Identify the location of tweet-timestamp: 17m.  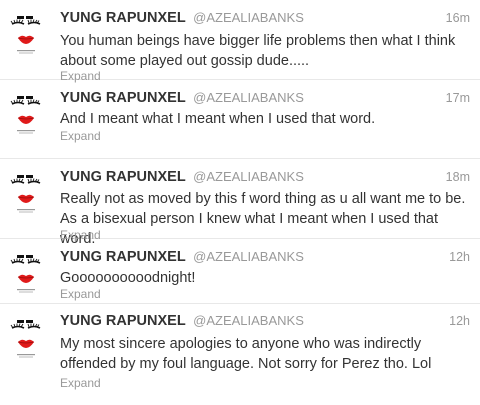
(458, 98).